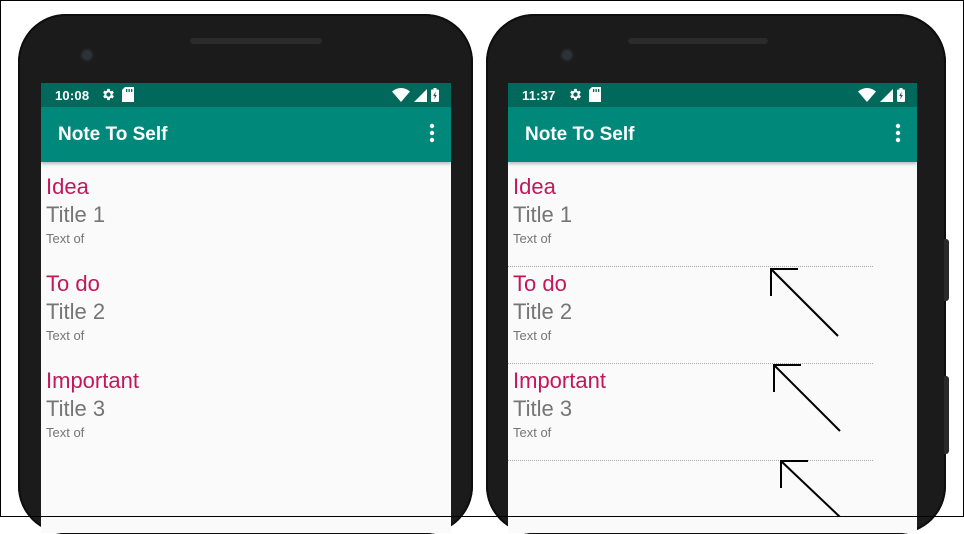 This screenshot has height=534, width=964. Describe the element at coordinates (946, 270) in the screenshot. I see `power-button` at that location.